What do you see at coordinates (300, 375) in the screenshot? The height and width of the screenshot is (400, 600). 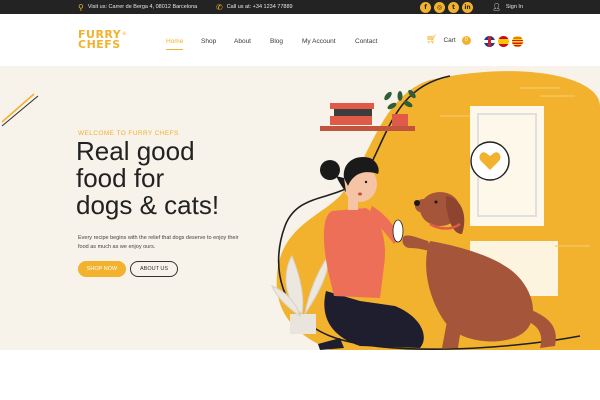 I see `below-hero-area` at bounding box center [300, 375].